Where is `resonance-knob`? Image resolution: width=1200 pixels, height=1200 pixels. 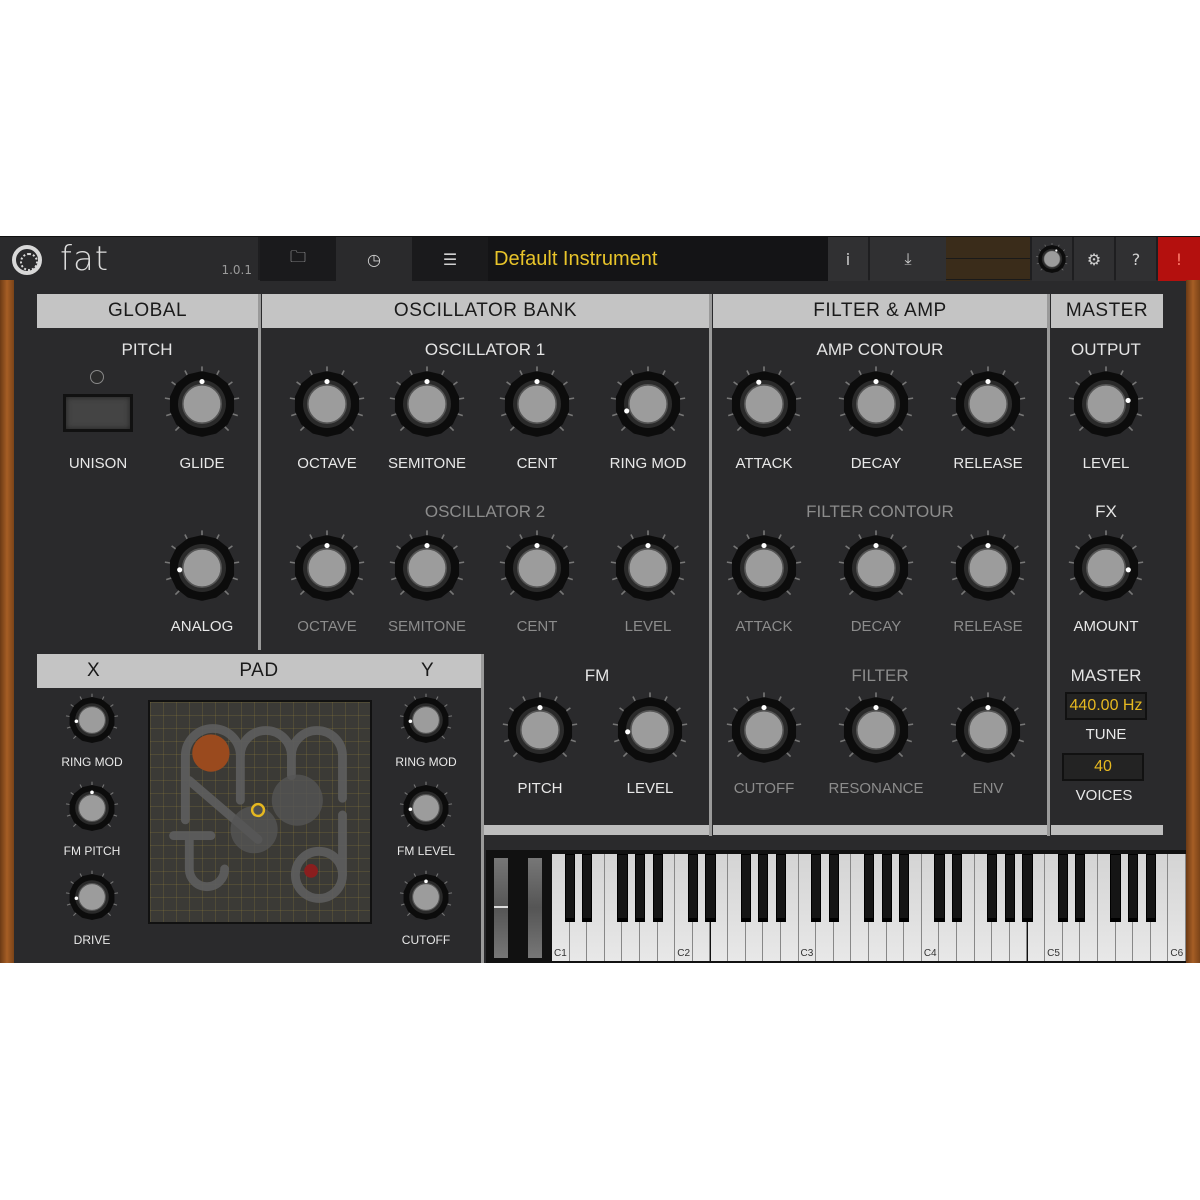 resonance-knob is located at coordinates (876, 730).